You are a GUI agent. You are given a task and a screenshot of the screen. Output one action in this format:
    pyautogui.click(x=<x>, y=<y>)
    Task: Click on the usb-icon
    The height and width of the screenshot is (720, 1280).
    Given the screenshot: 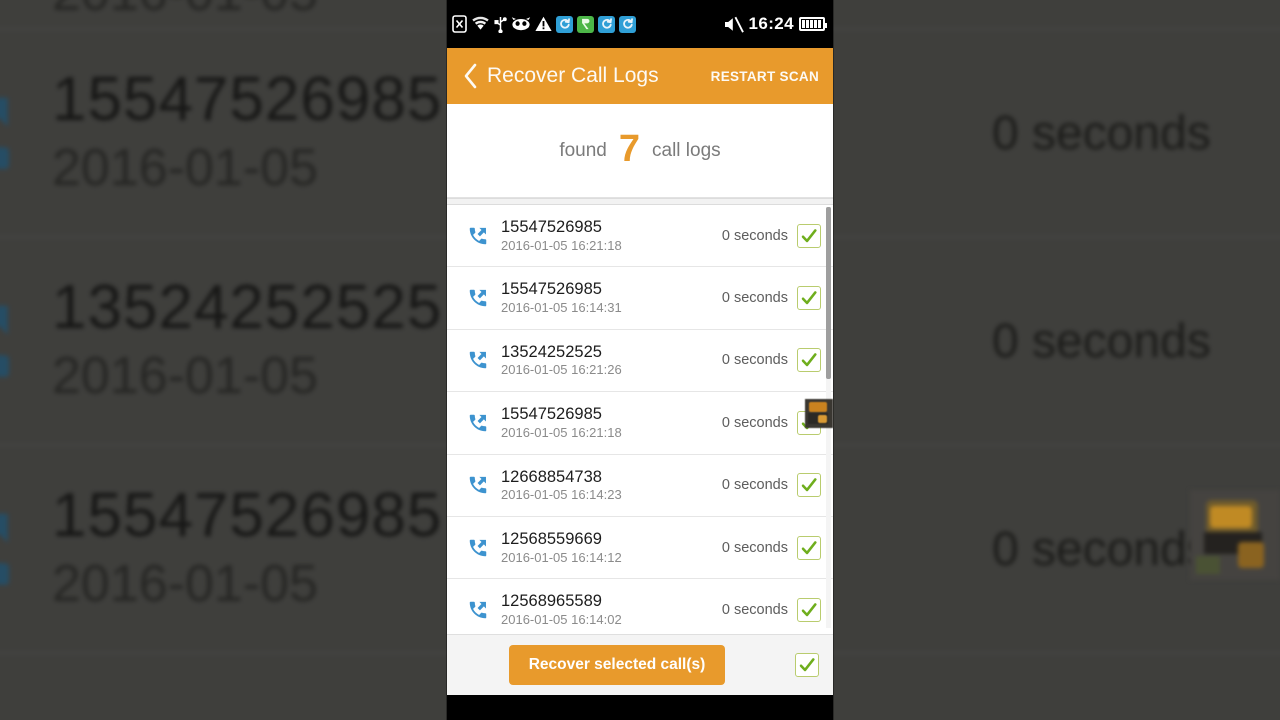 What is the action you would take?
    pyautogui.click(x=500, y=24)
    